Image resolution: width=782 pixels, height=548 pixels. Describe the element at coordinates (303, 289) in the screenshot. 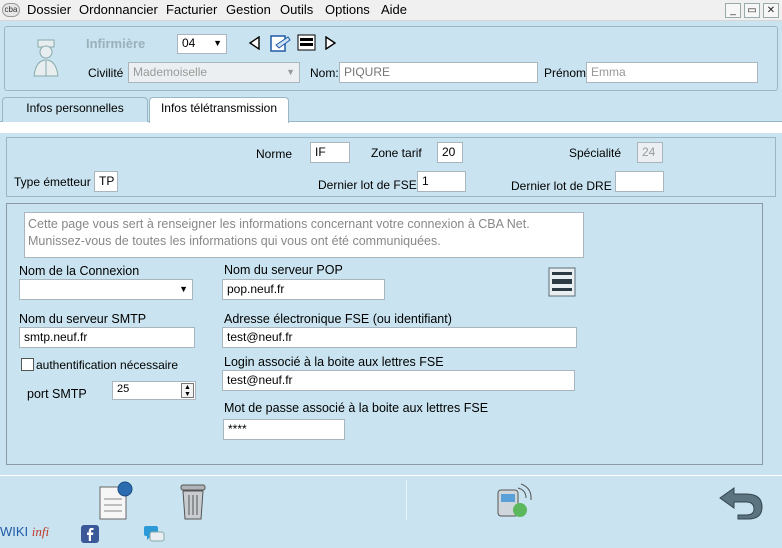

I see `pop-server-field: pop.neuf.fr` at that location.